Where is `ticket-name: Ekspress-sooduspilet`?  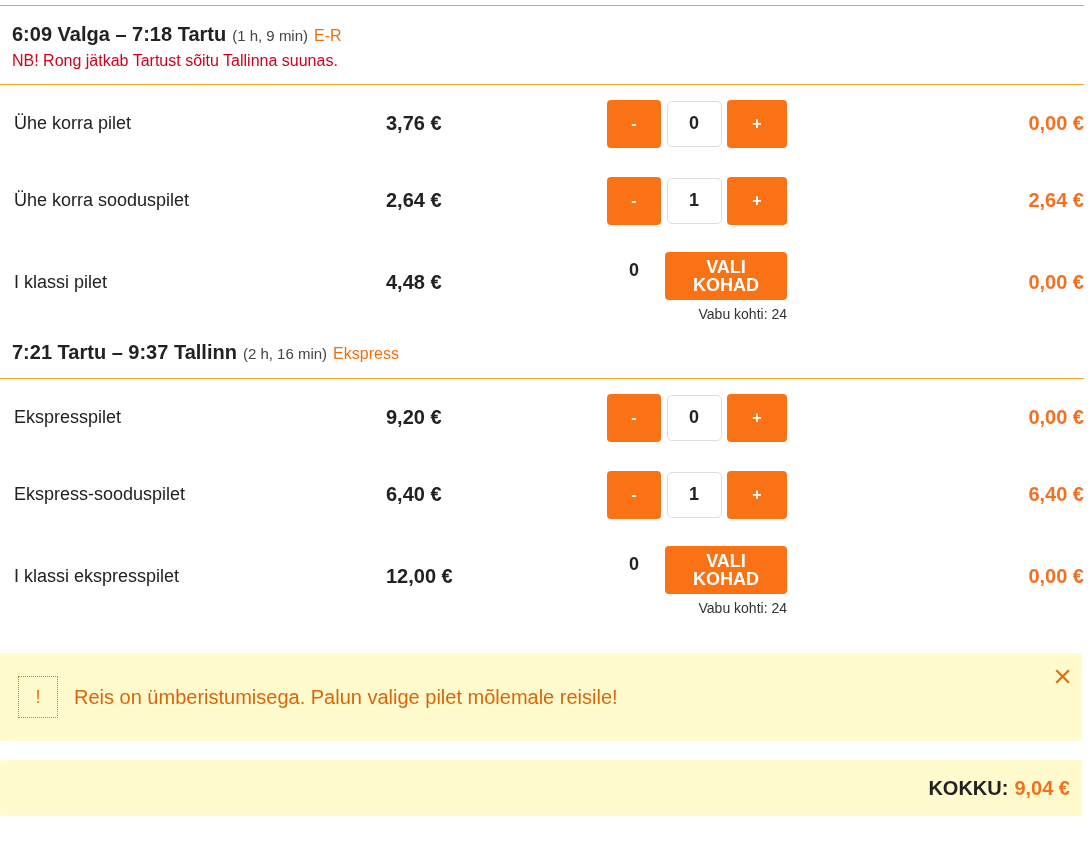 ticket-name: Ekspress-sooduspilet is located at coordinates (100, 494).